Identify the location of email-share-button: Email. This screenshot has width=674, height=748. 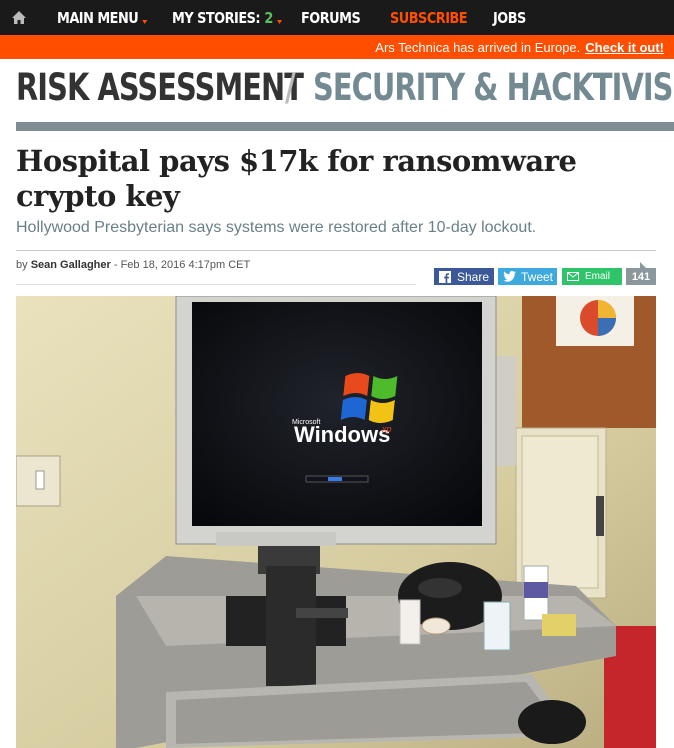
(592, 276).